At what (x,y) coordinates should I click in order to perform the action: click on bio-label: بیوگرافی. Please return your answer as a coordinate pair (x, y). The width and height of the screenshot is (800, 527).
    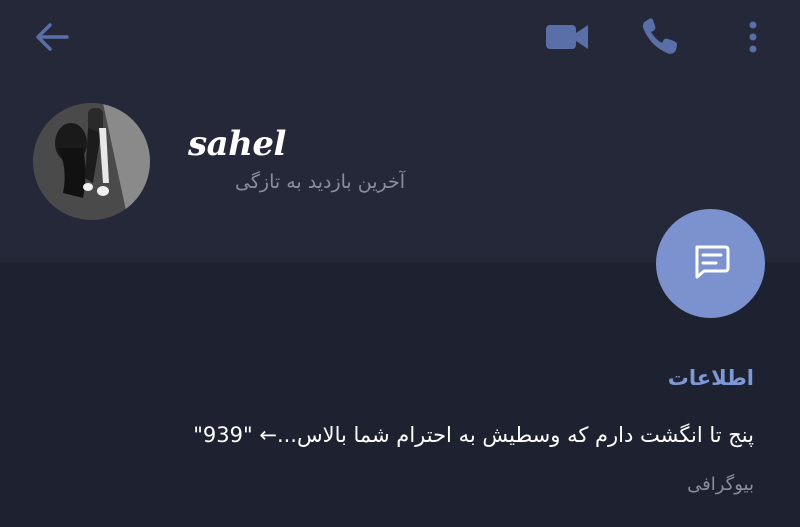
    Looking at the image, I should click on (720, 484).